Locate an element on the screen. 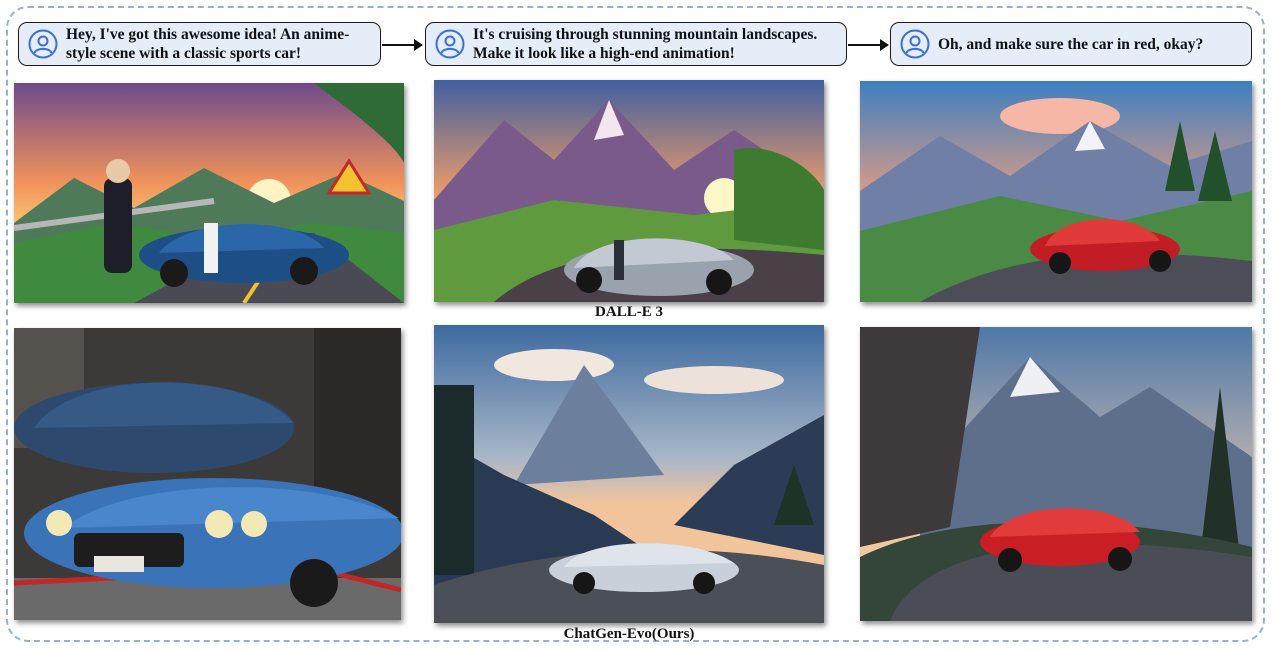  prompt-3-line-1: Oh, and make sure the car in red, okay? is located at coordinates (1071, 44).